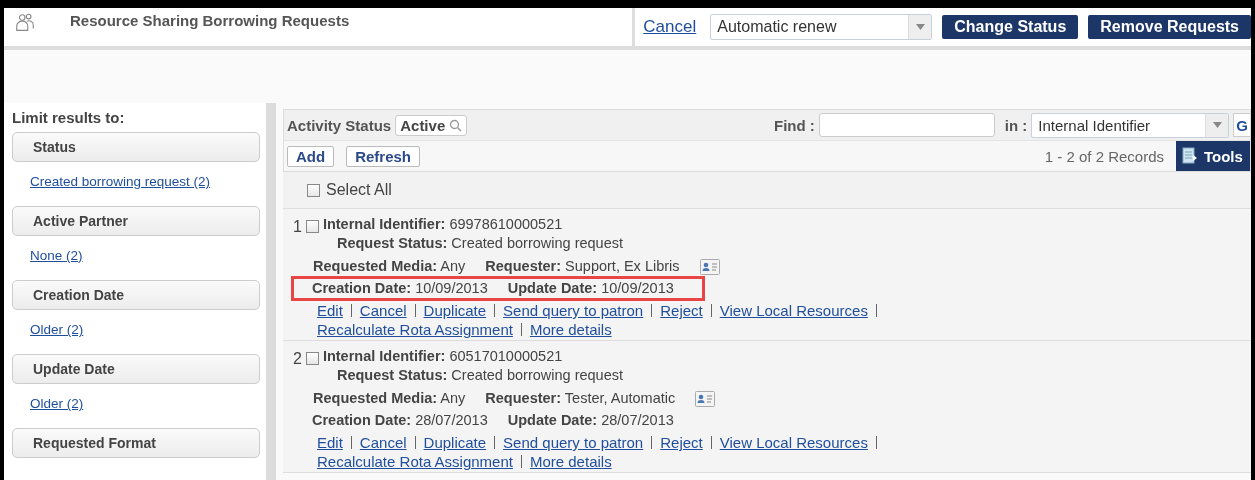 This screenshot has width=1255, height=480. I want to click on update-date-text: Update Date: 28/07/2013, so click(590, 420).